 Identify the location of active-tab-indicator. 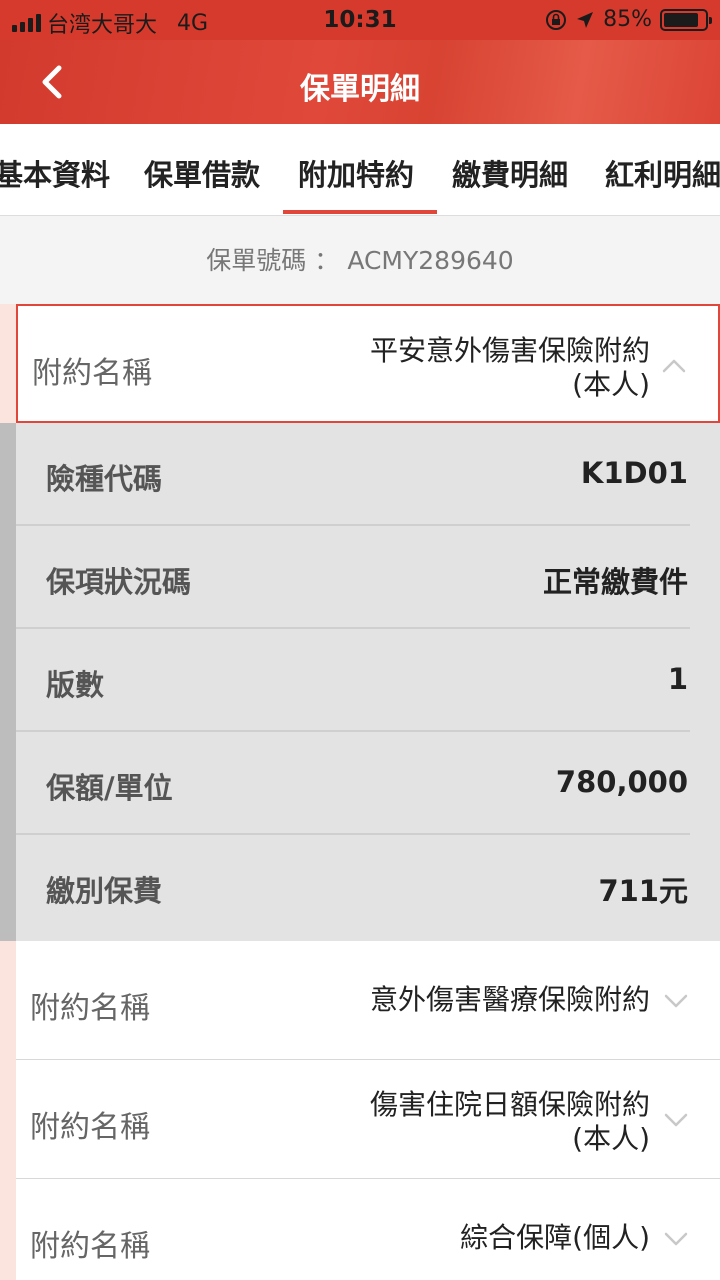
(360, 212).